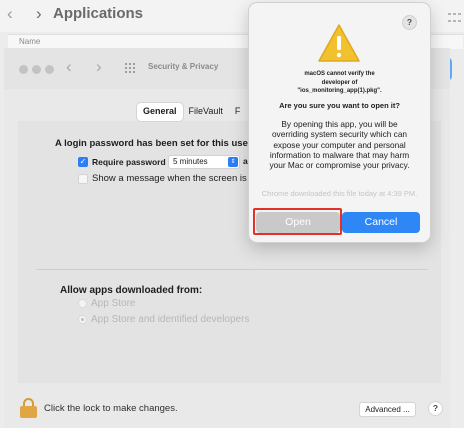 The image size is (464, 428). I want to click on require-password-delay-select: 5 minutes ⇕, so click(204, 162).